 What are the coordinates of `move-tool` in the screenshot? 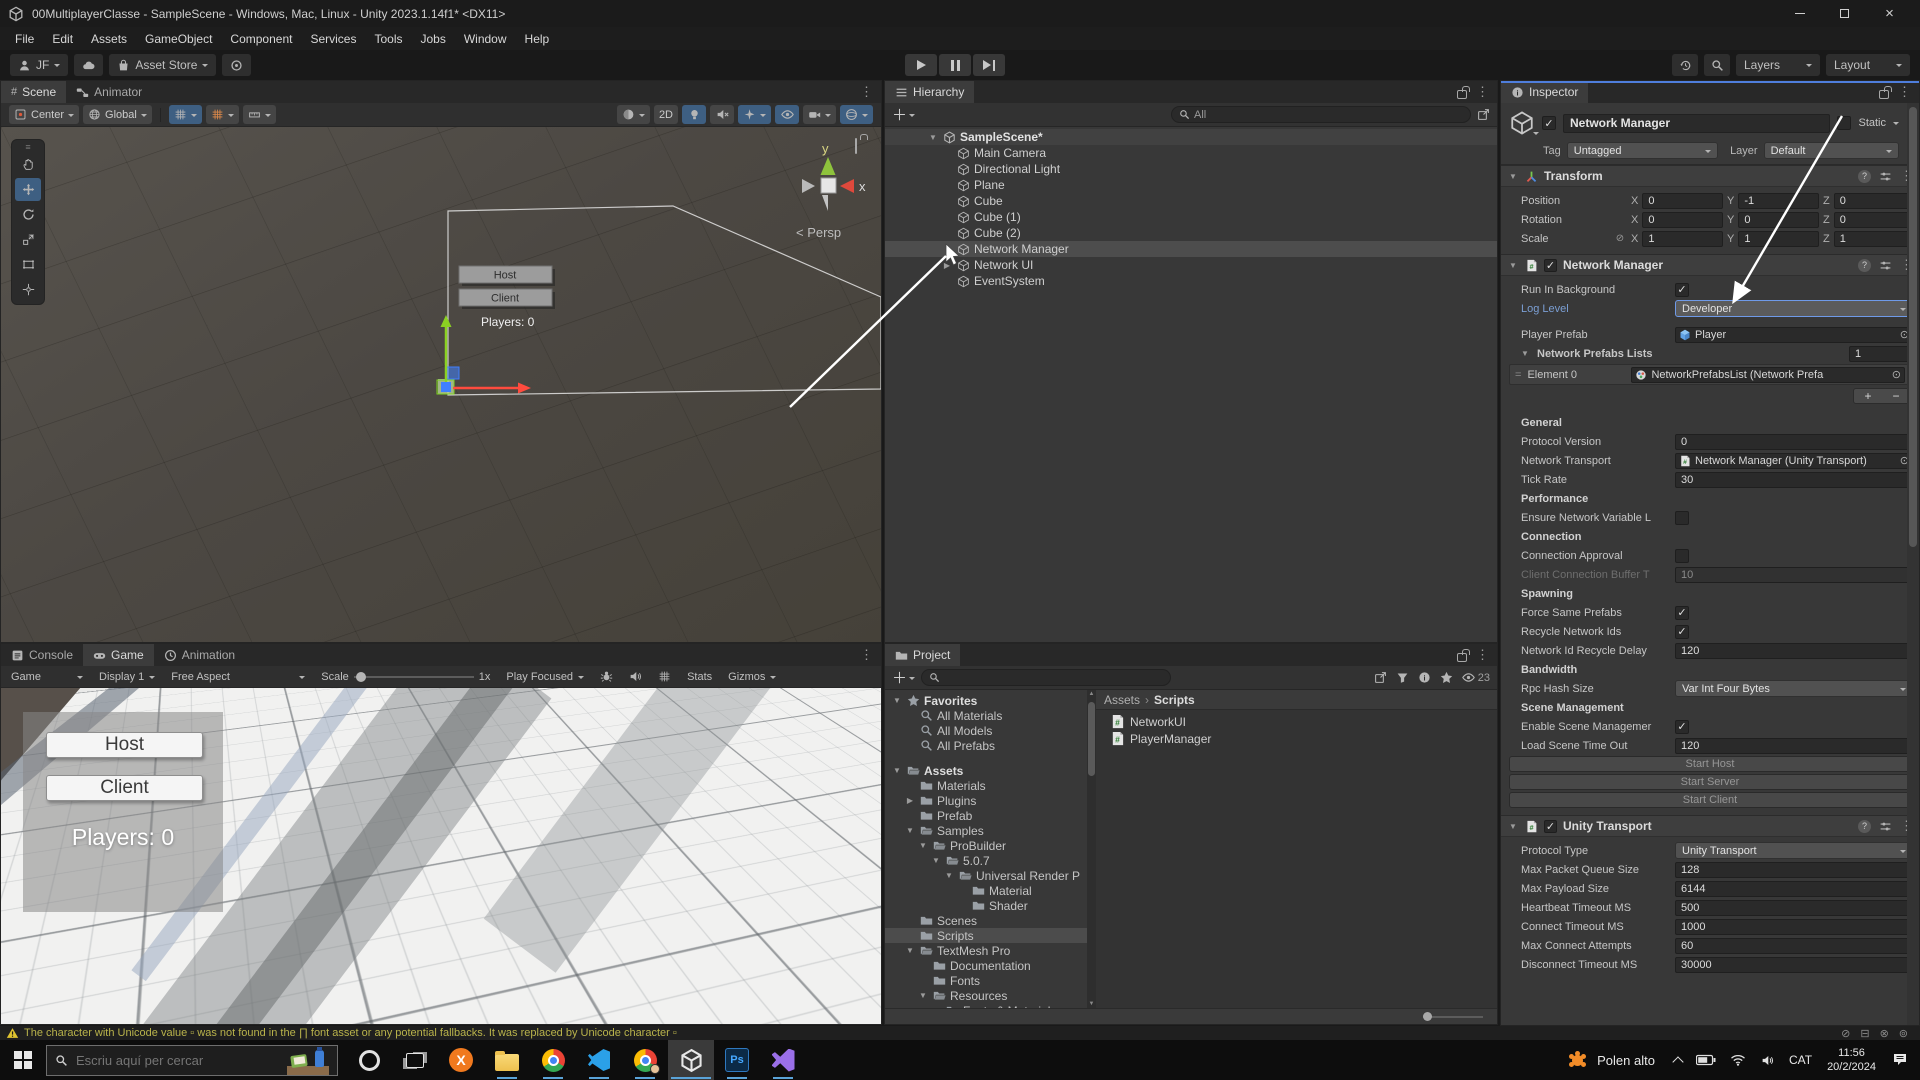 It's located at (28, 189).